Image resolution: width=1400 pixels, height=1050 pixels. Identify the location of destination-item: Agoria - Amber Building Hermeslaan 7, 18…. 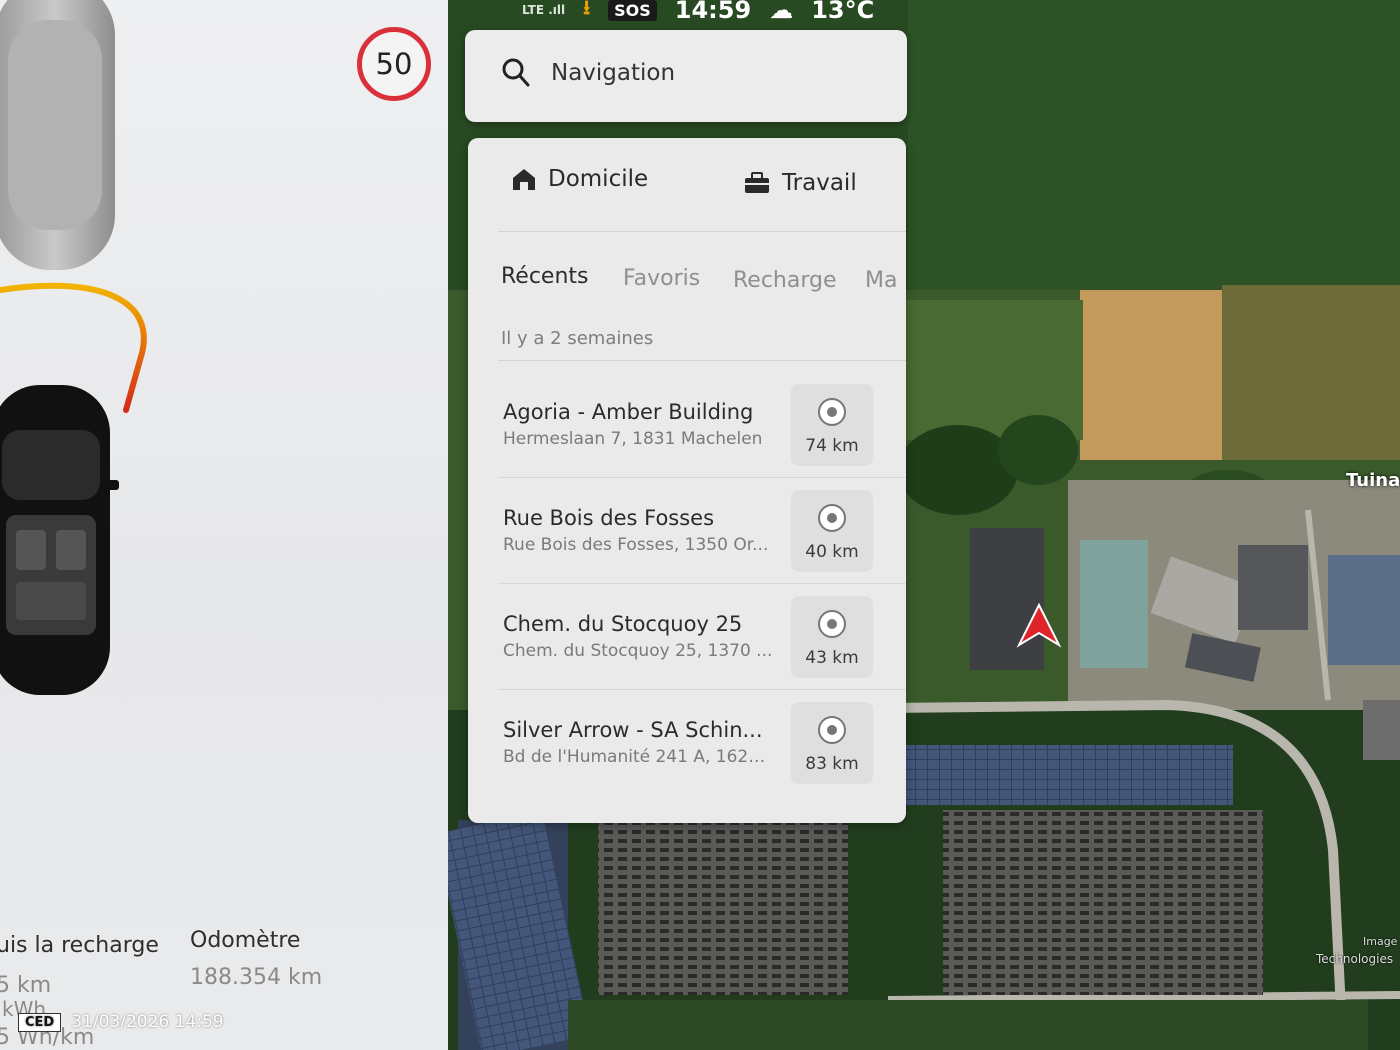
(687, 426).